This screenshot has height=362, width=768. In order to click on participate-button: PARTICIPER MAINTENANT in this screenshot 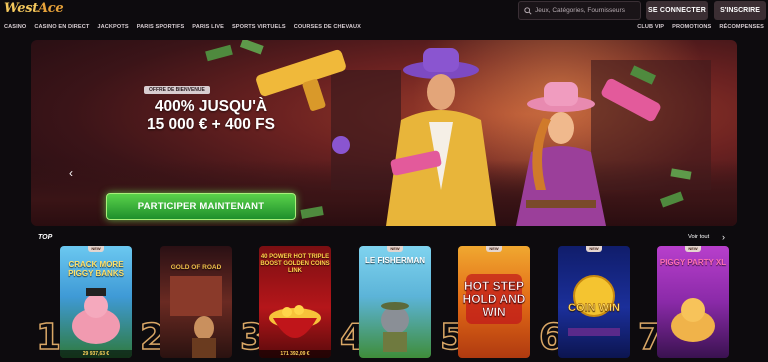, I will do `click(201, 206)`.